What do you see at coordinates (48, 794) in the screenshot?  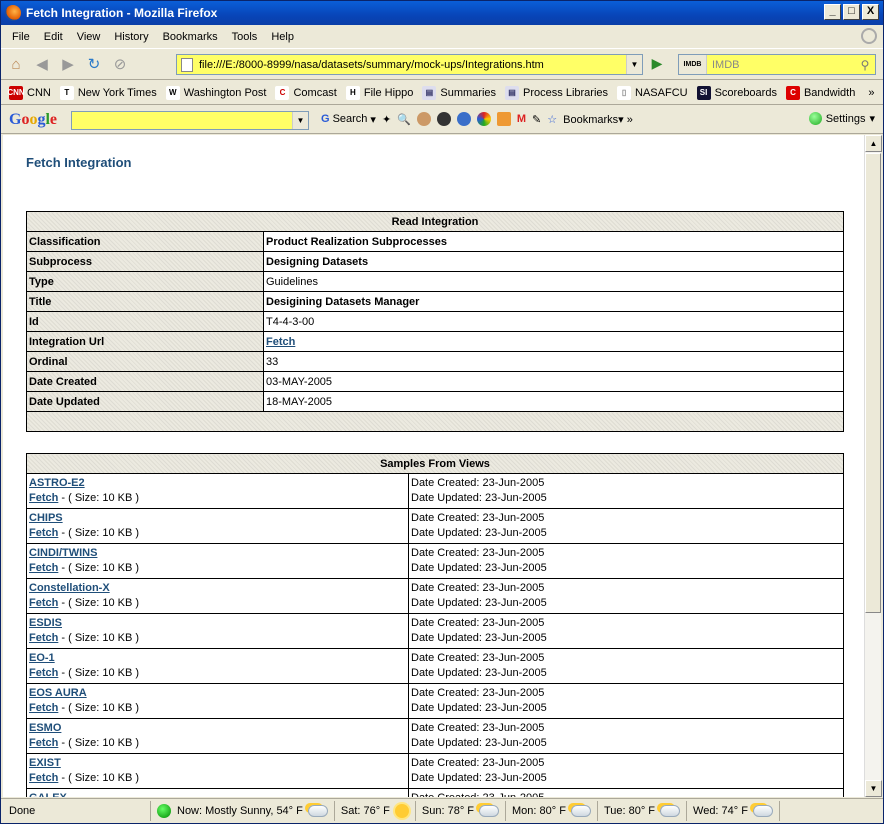 I see `sample-name-link: GALEX` at bounding box center [48, 794].